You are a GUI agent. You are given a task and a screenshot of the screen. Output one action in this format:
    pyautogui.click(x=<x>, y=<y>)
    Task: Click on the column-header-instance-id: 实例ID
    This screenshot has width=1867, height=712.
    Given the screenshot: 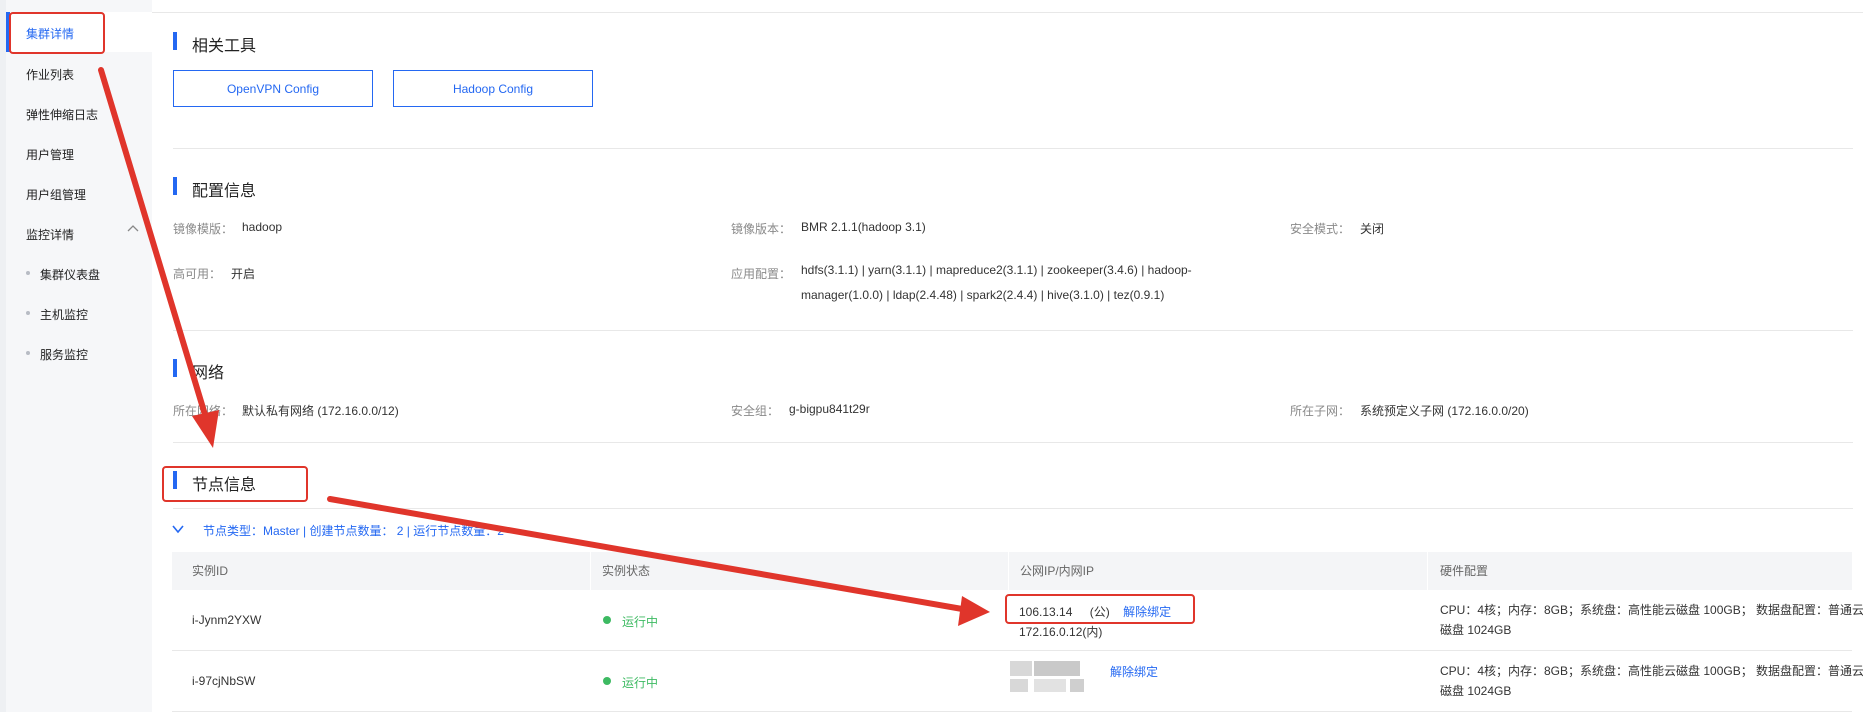 What is the action you would take?
    pyautogui.click(x=210, y=571)
    